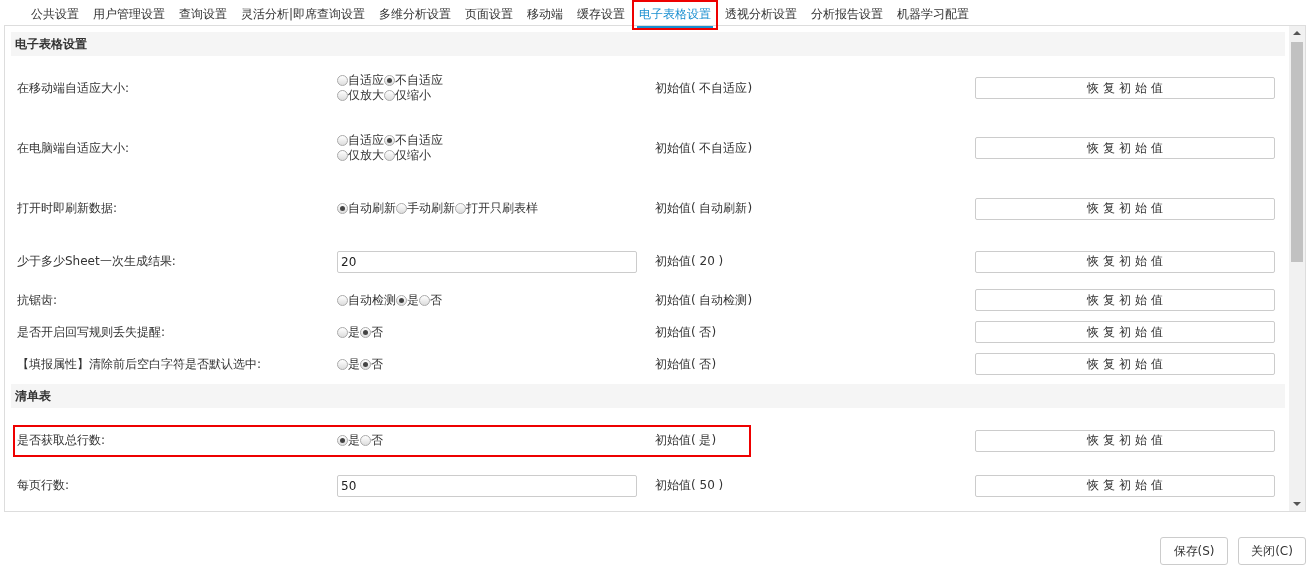 This screenshot has width=1312, height=578. I want to click on radio-option: 自动刷新, so click(366, 208).